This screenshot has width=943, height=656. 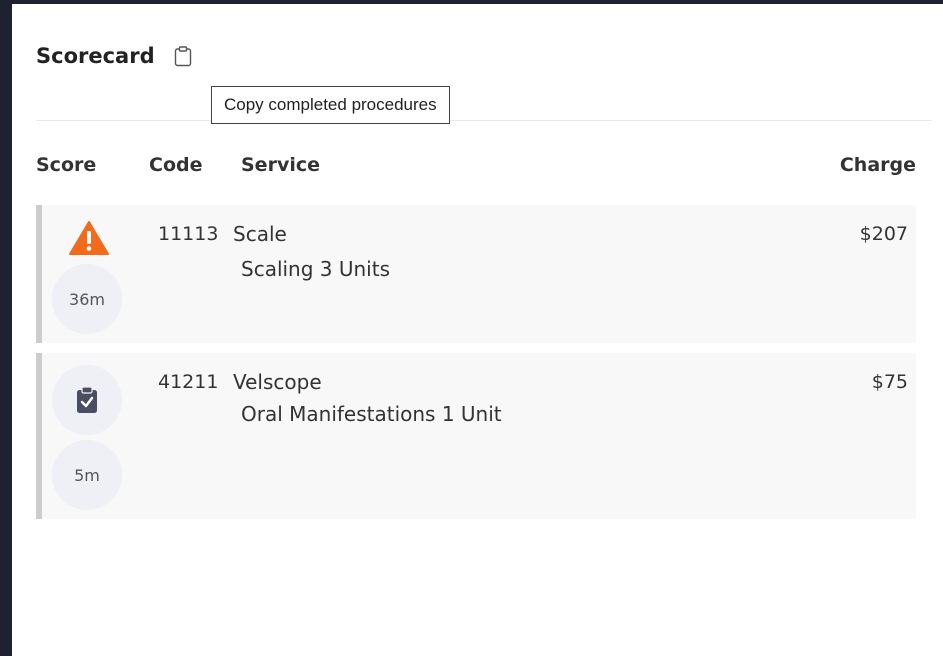 I want to click on procedure-charge: $207, so click(x=883, y=234).